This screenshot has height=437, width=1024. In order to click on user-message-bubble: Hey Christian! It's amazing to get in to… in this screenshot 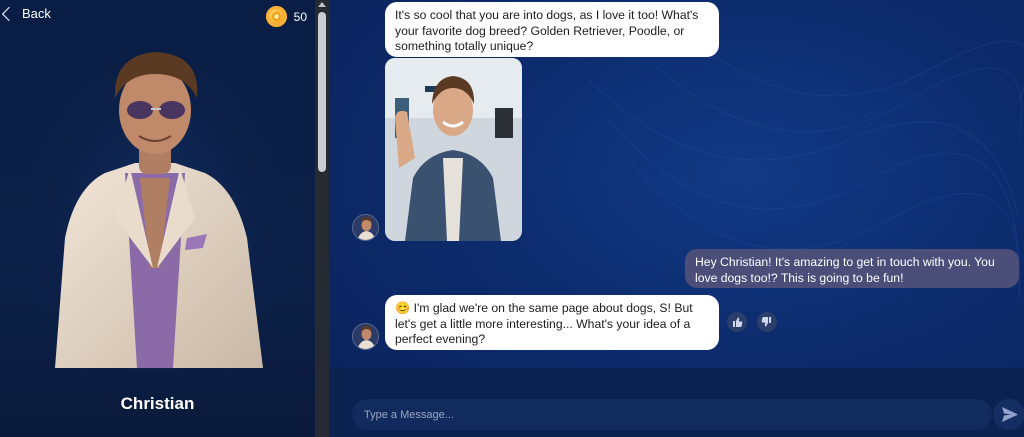, I will do `click(852, 268)`.